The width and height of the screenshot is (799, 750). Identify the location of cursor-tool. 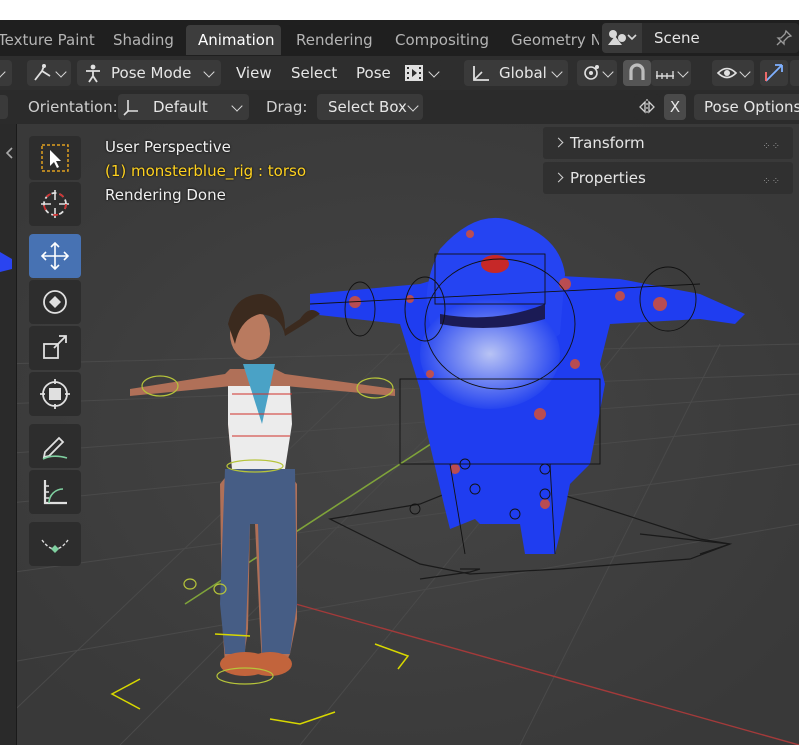
(55, 204).